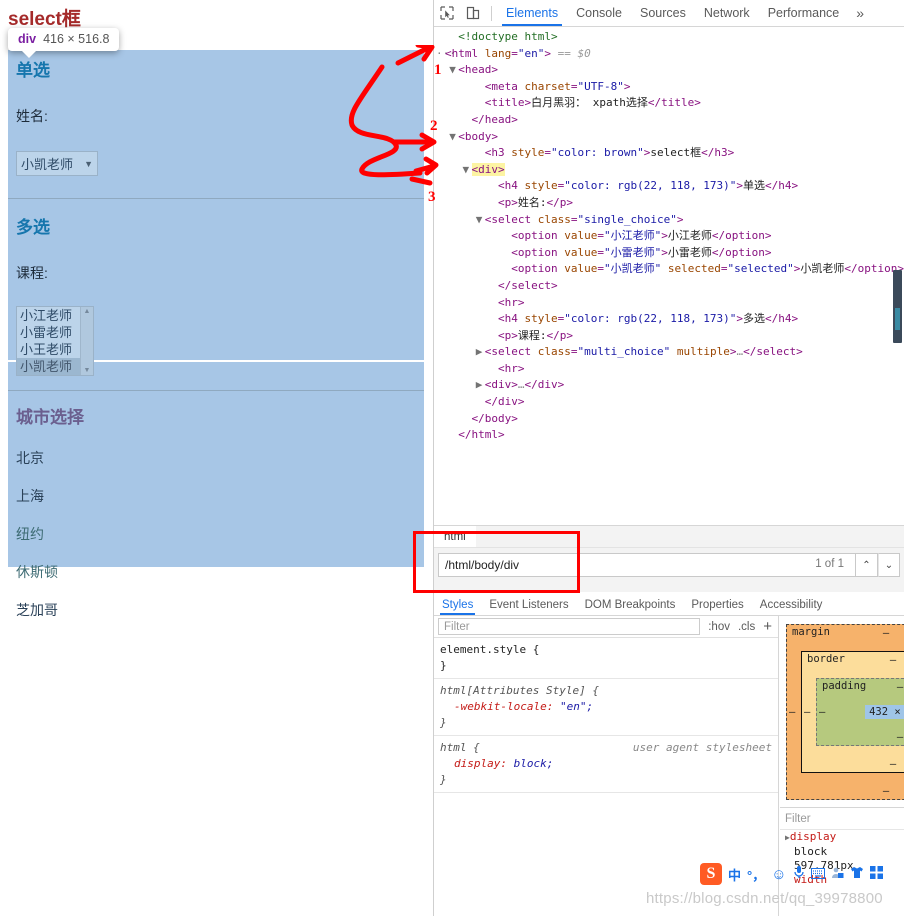 The height and width of the screenshot is (916, 904). What do you see at coordinates (519, 690) in the screenshot?
I see `style-rule-selector: html[Attributes Style] {` at bounding box center [519, 690].